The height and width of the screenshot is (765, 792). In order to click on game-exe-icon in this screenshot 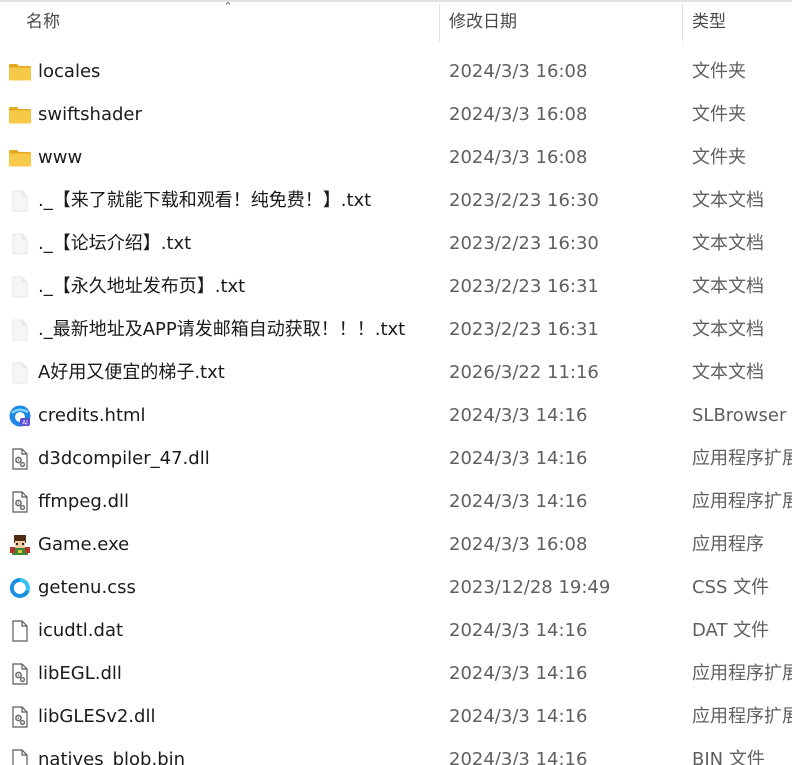, I will do `click(20, 545)`.